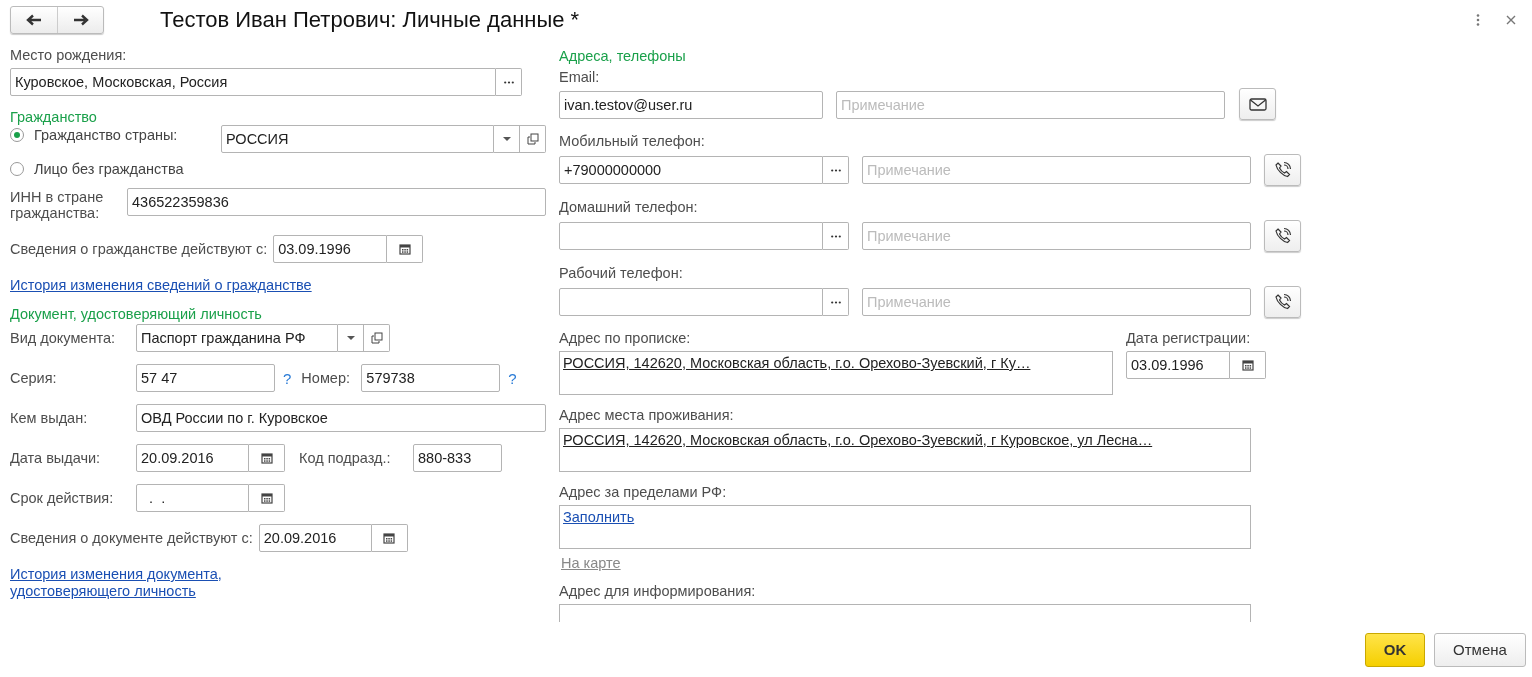 This screenshot has height=677, width=1532. I want to click on input-field: 579738, so click(431, 378).